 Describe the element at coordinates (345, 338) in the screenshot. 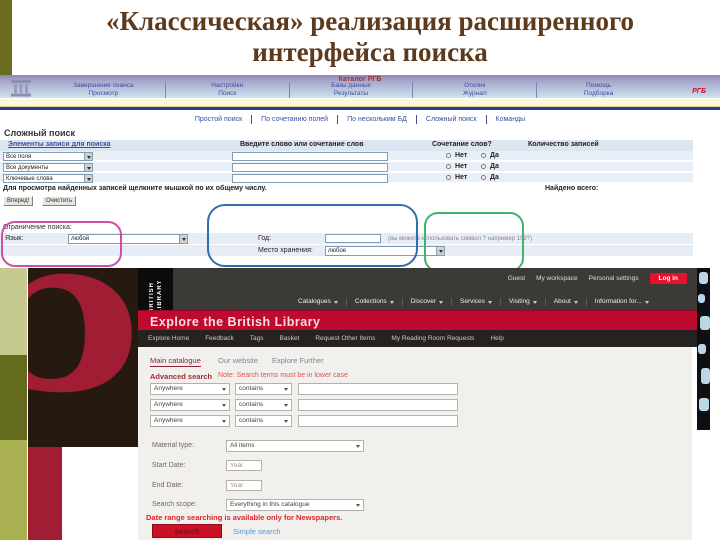

I see `subnav-request-other-items: Request Other Items` at that location.